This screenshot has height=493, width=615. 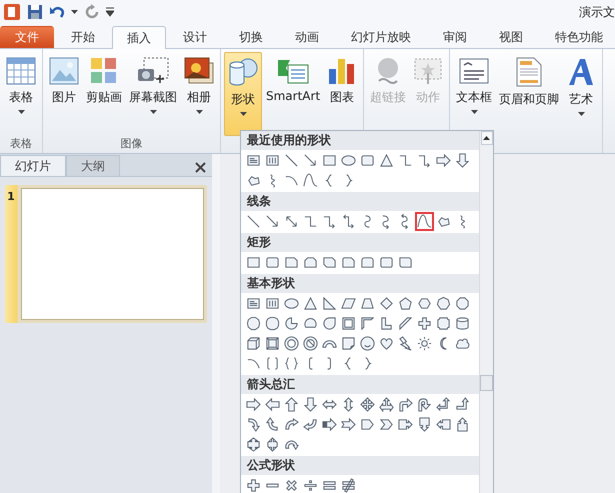 I want to click on section-title: 最近使用的形状, so click(x=360, y=140).